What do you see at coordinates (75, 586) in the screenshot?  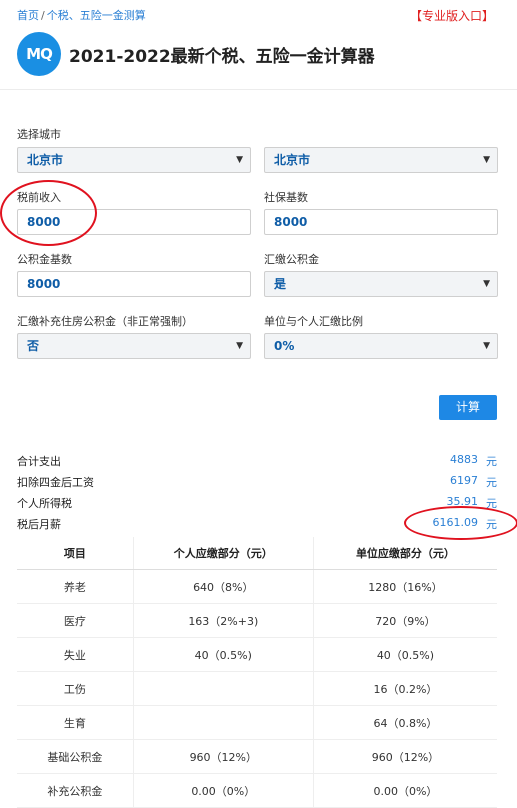 I see `table-cell-item: 养老` at bounding box center [75, 586].